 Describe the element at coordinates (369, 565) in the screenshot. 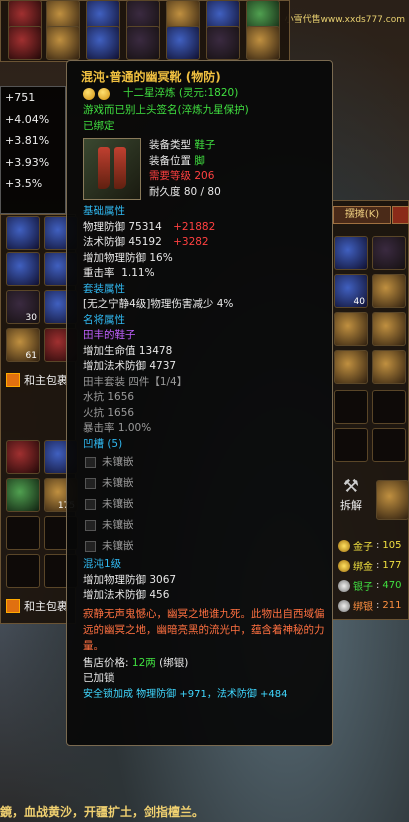

I see `currency-bound-gold: 绑金: 177` at that location.